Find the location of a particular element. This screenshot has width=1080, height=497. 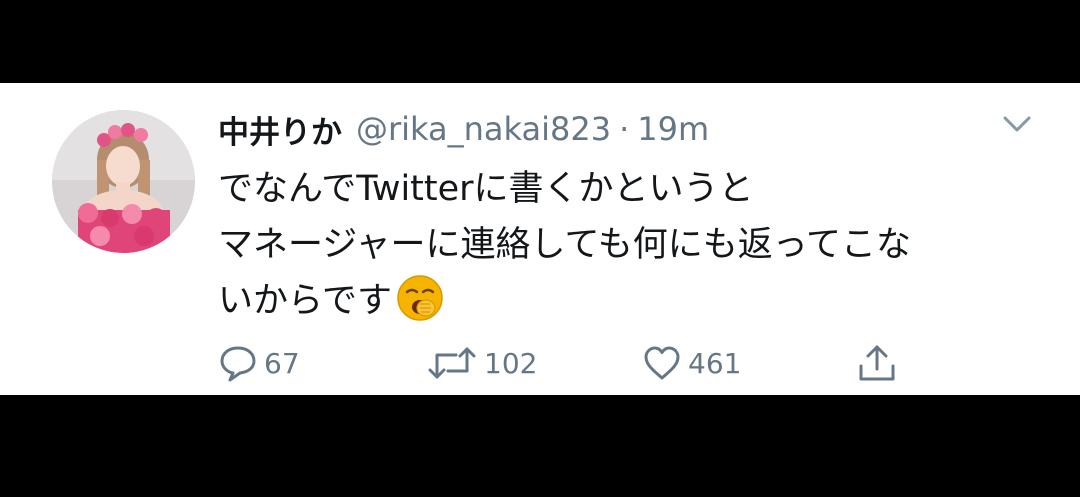

like-button: 461 is located at coordinates (691, 363).